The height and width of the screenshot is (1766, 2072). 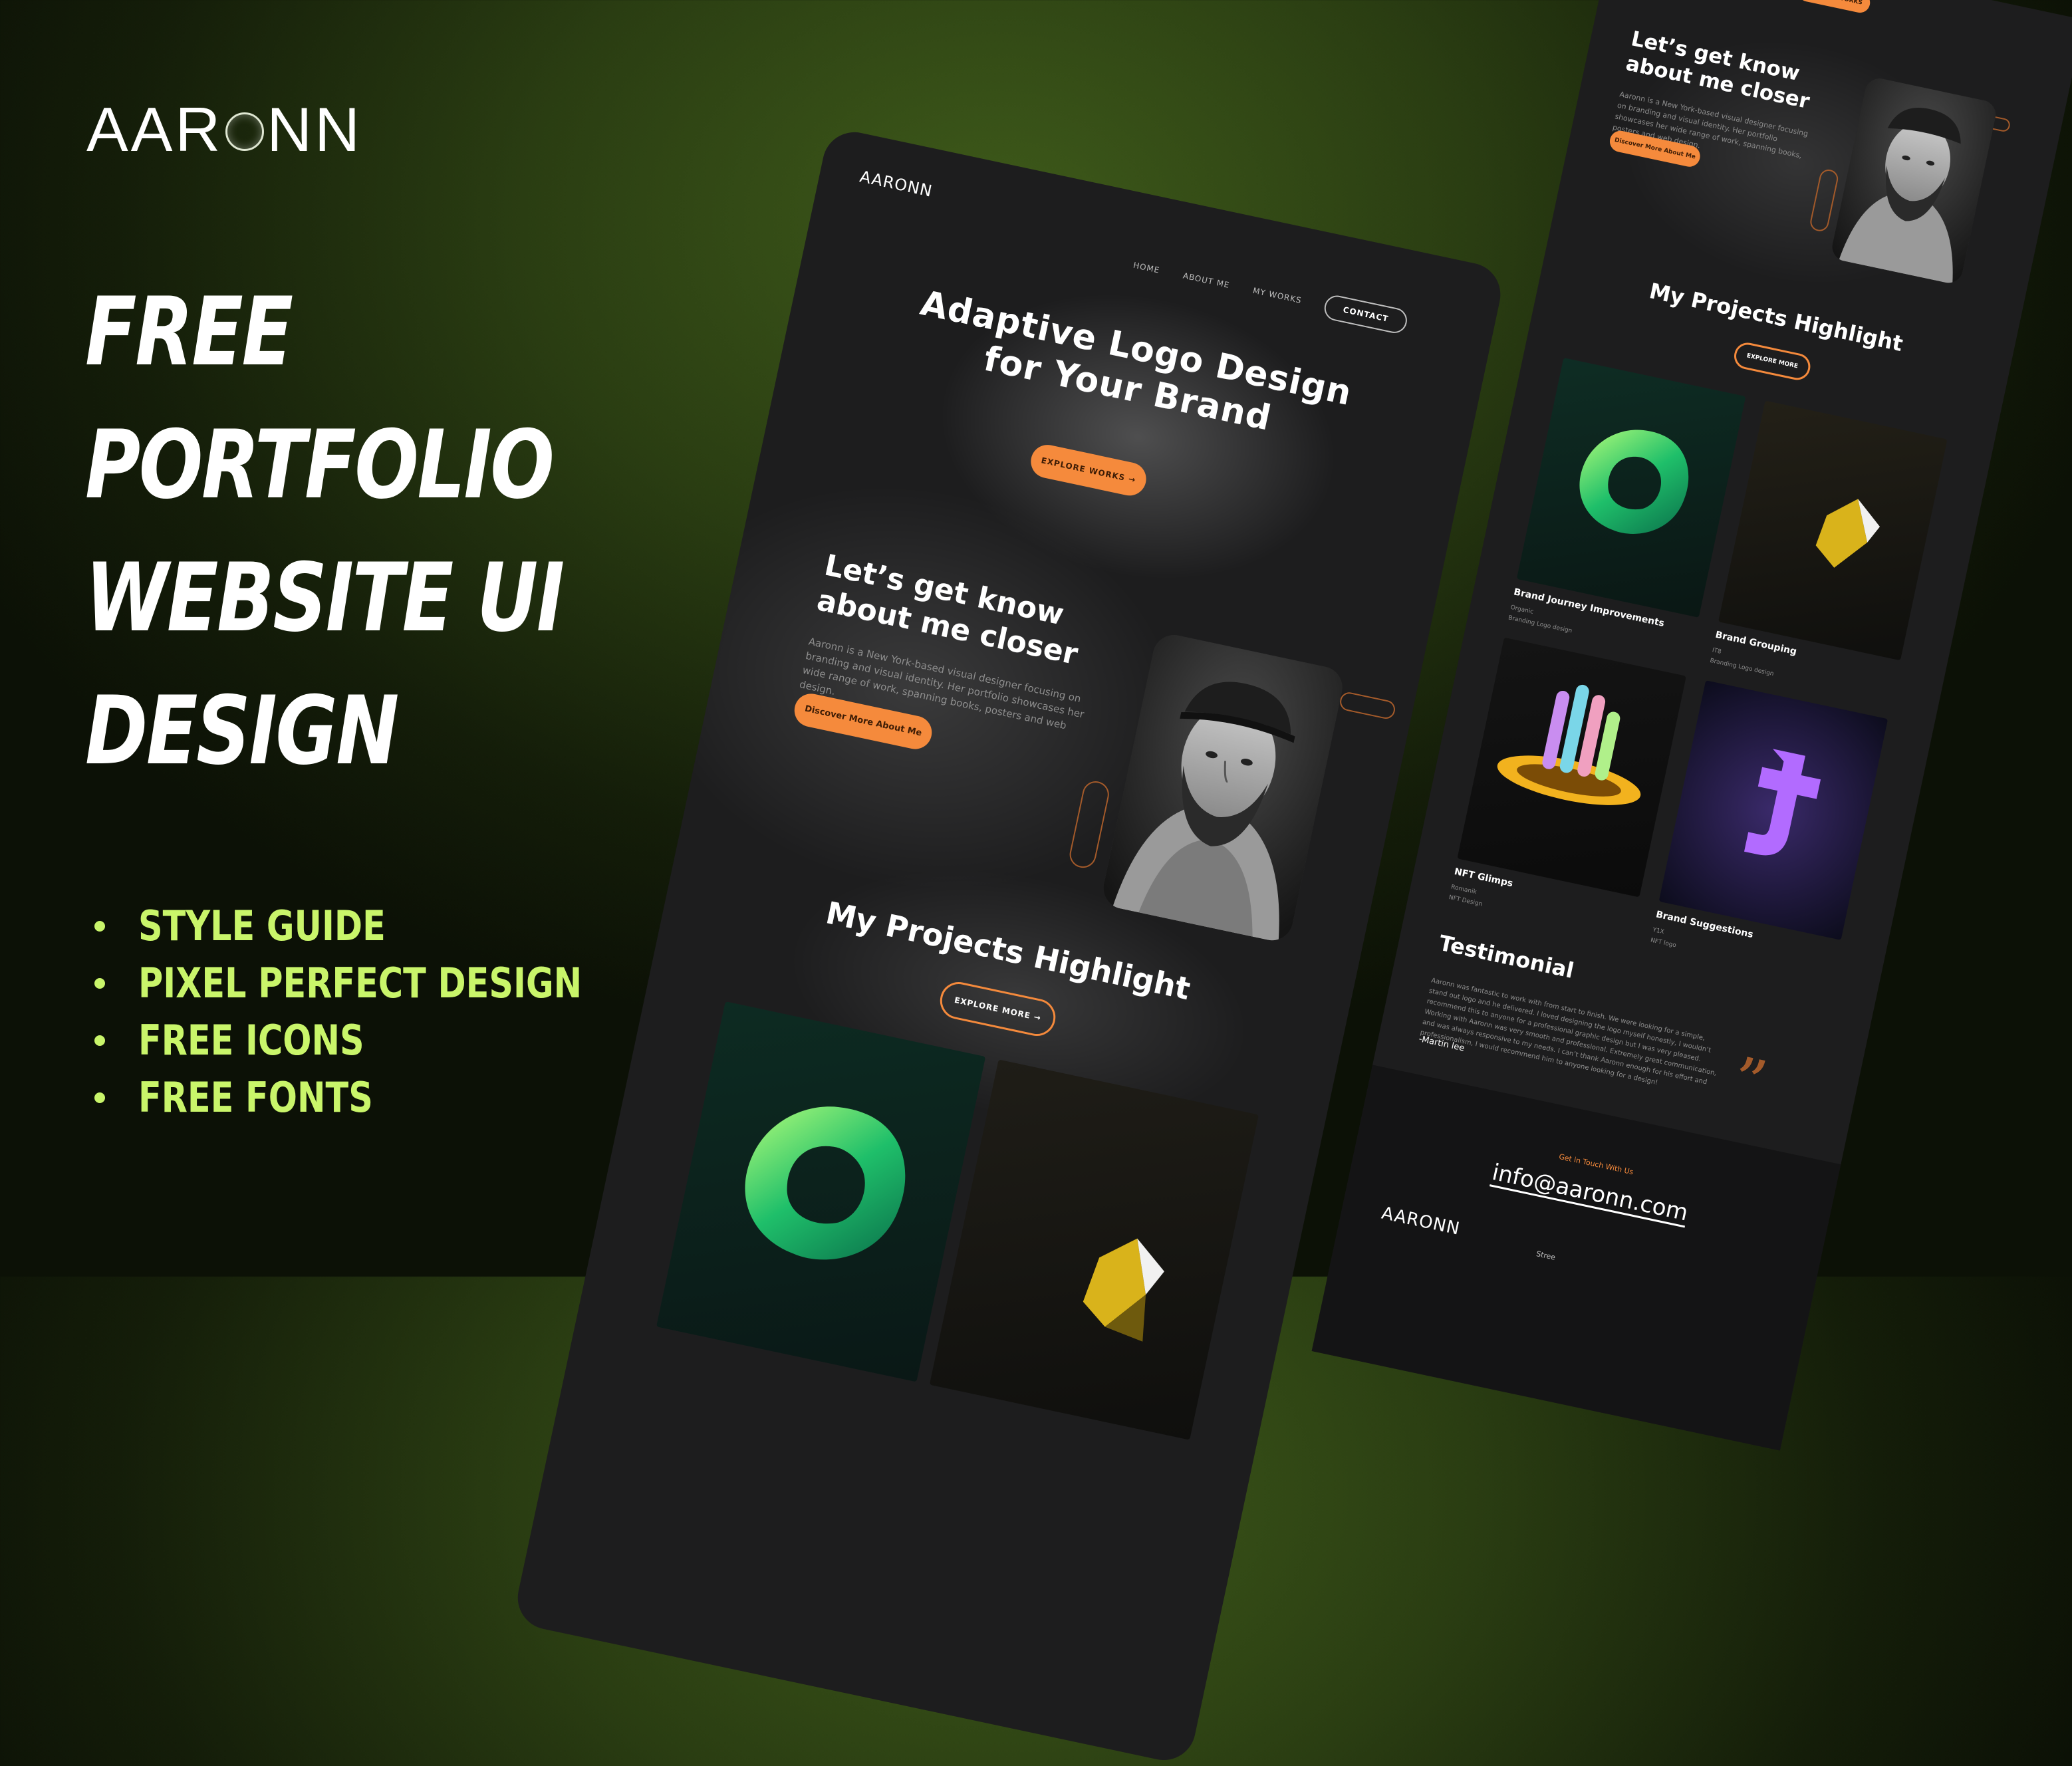 What do you see at coordinates (320, 465) in the screenshot?
I see `headline-line-2: PORTFOLIO` at bounding box center [320, 465].